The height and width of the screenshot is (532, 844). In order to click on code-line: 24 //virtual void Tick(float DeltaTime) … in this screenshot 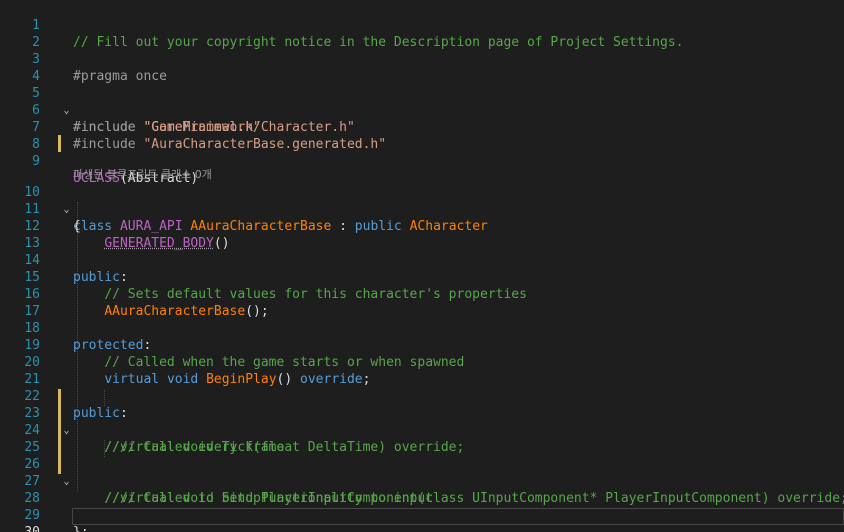, I will do `click(422, 430)`.